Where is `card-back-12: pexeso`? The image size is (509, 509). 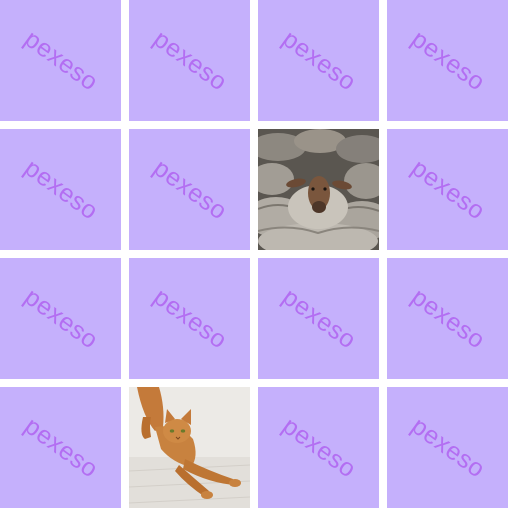
card-back-12: pexeso is located at coordinates (447, 318).